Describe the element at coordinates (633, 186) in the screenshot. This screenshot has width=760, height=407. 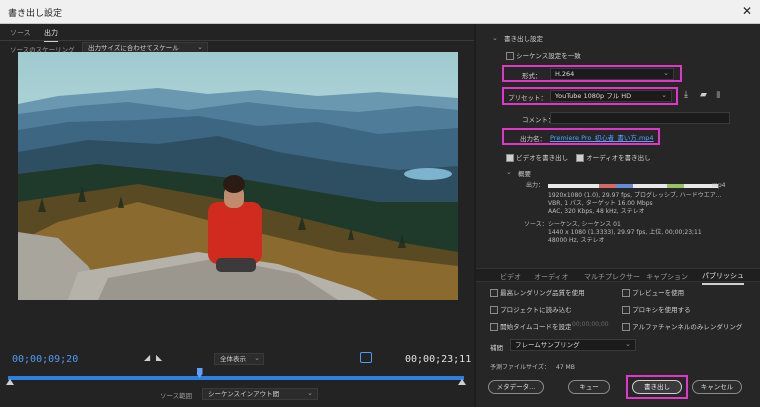
I see `output-path-redacted` at that location.